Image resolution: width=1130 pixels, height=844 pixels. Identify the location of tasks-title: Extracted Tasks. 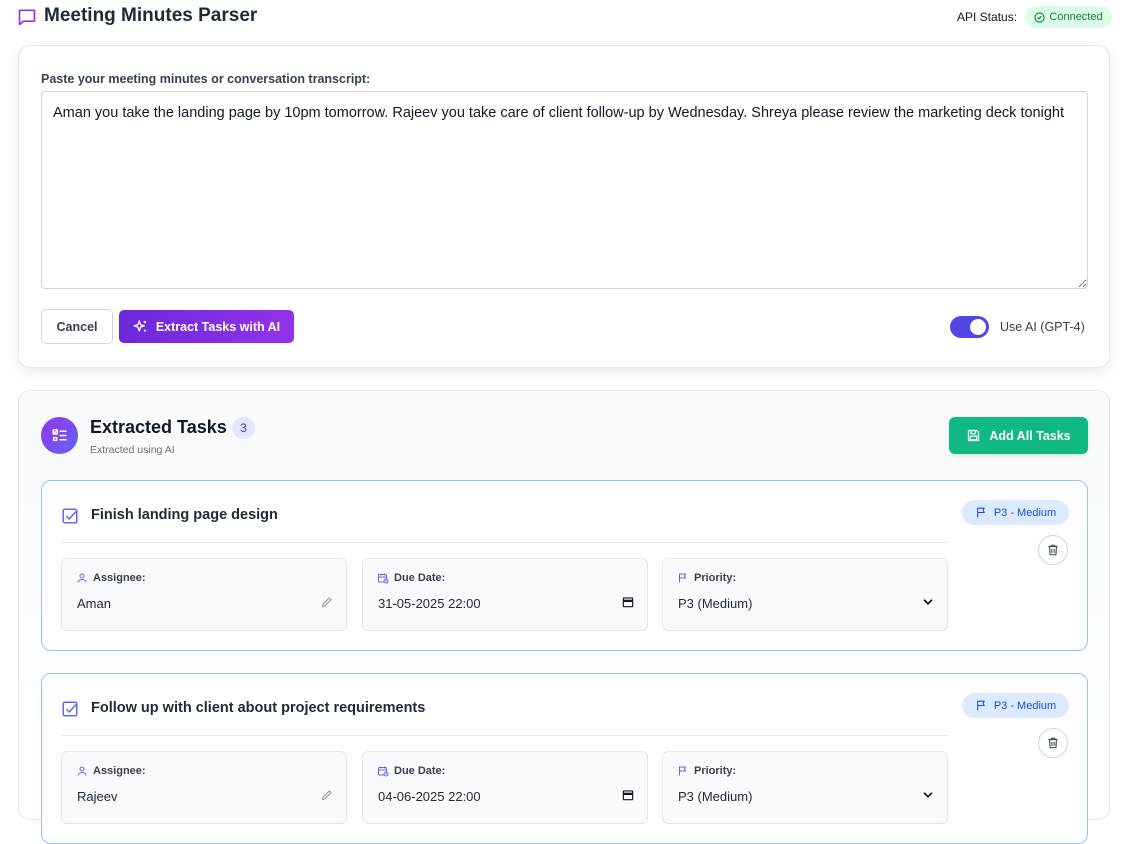
(158, 427).